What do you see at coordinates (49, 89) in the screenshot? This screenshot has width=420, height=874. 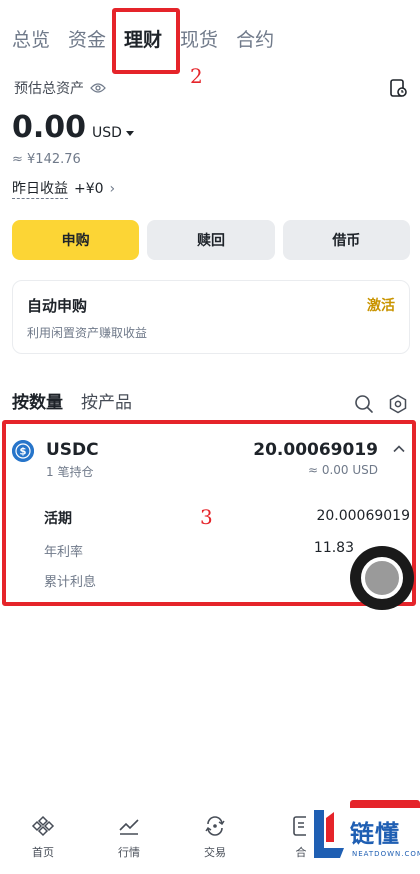 I see `estimated-total-text: 预估总资产` at bounding box center [49, 89].